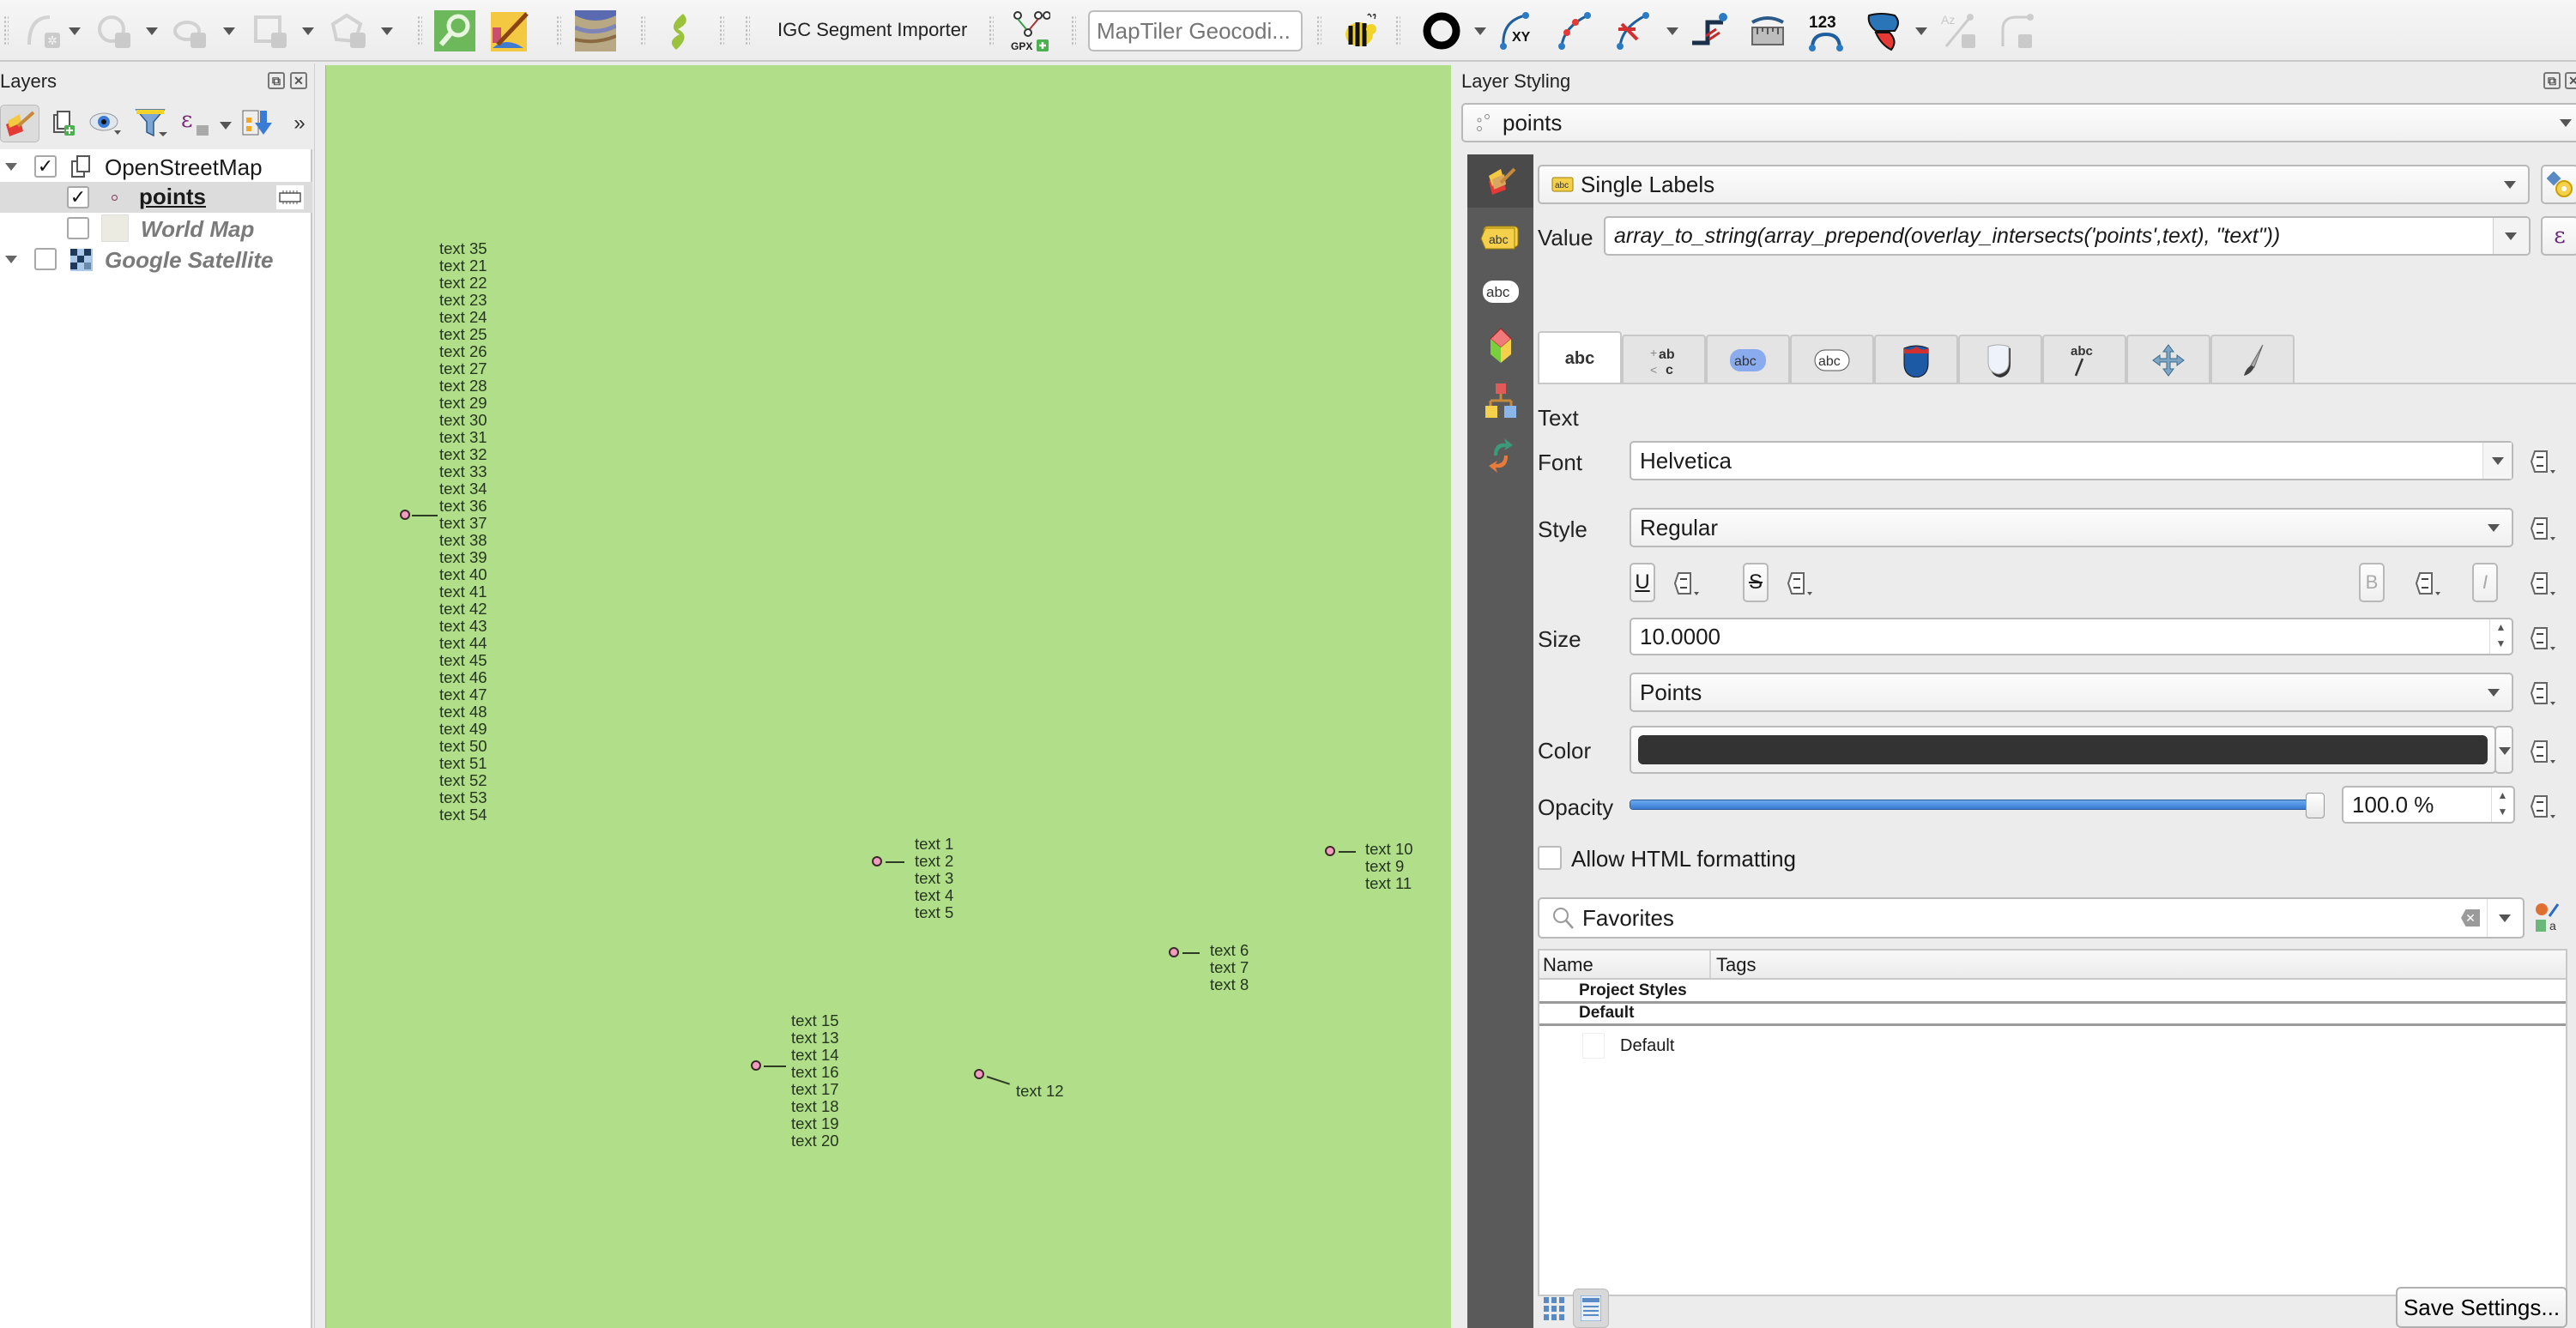 The height and width of the screenshot is (1328, 2576). I want to click on close-panel-button: ✕, so click(2570, 81).